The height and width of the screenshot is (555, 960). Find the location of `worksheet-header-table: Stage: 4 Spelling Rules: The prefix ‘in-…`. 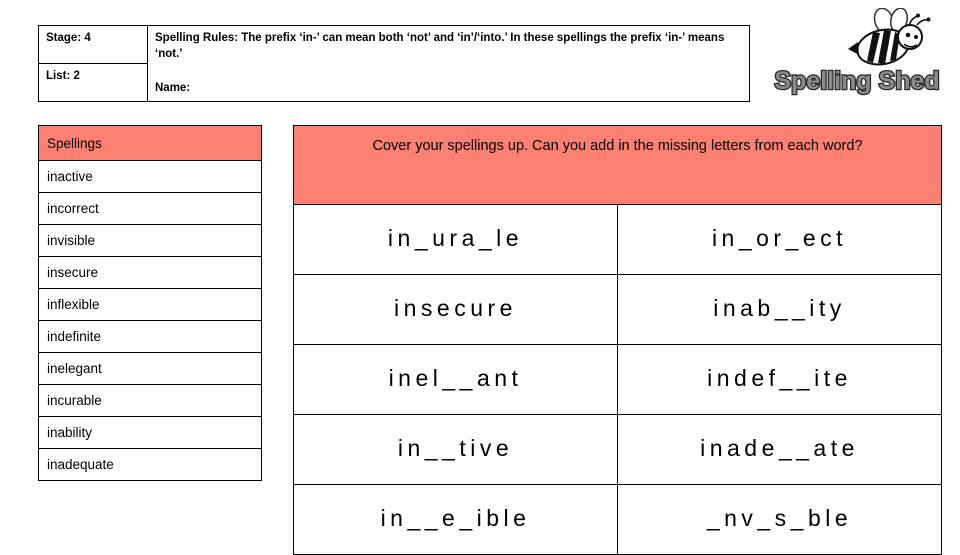

worksheet-header-table: Stage: 4 Spelling Rules: The prefix ‘in-… is located at coordinates (394, 63).